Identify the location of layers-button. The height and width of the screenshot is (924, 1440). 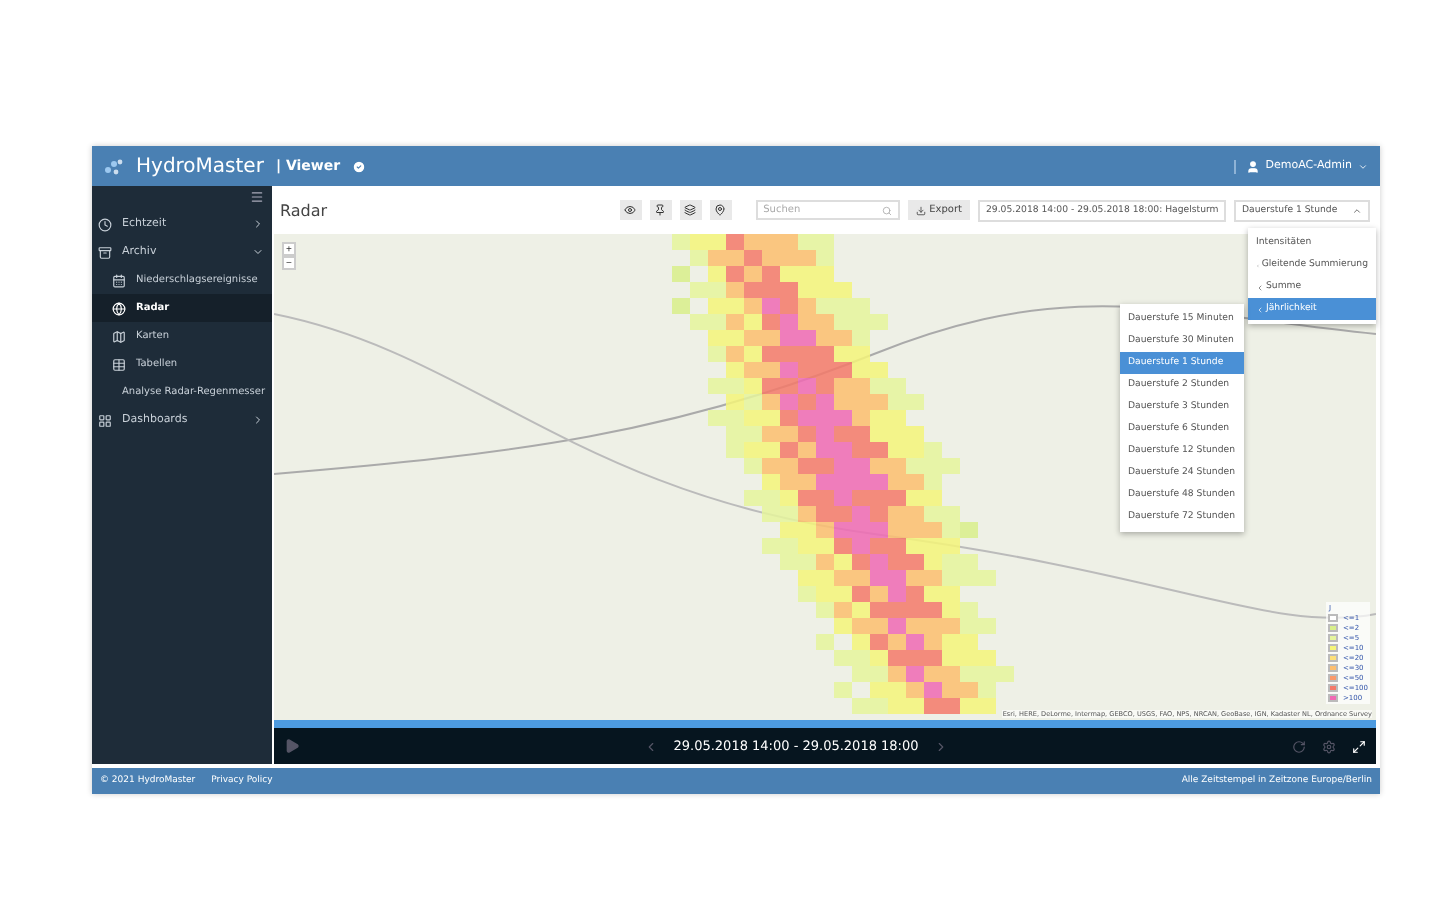
(690, 210).